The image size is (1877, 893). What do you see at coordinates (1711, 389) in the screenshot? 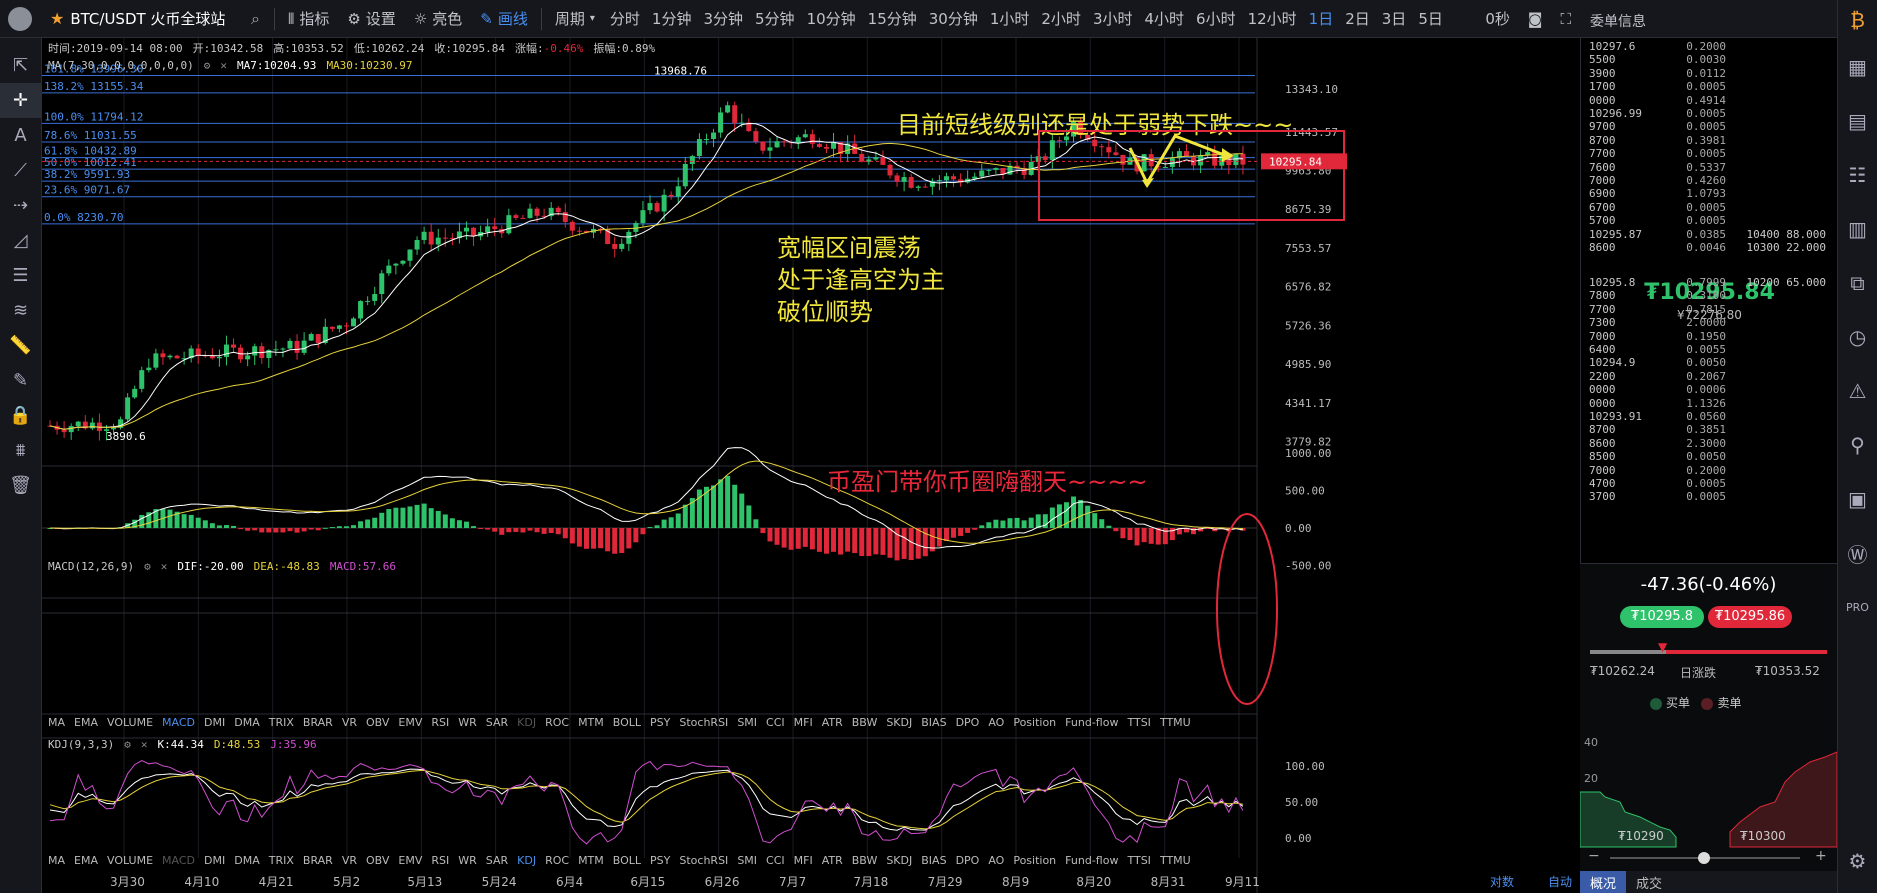
I see `order-row: 0000 0.0006` at bounding box center [1711, 389].